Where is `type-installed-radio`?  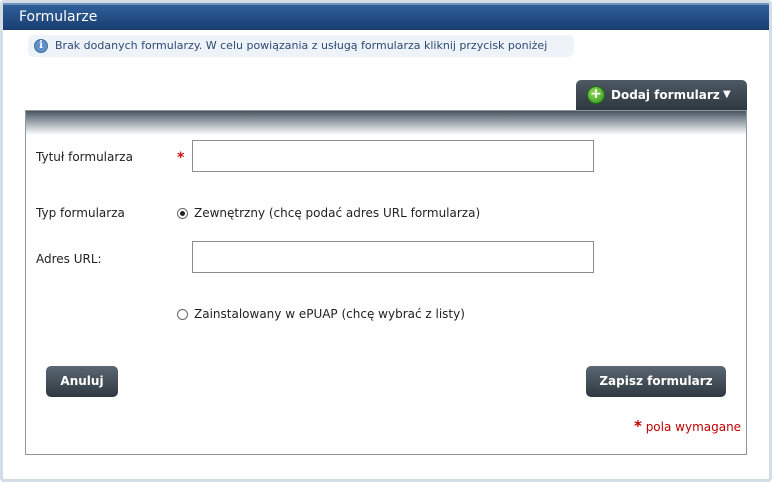 type-installed-radio is located at coordinates (182, 314).